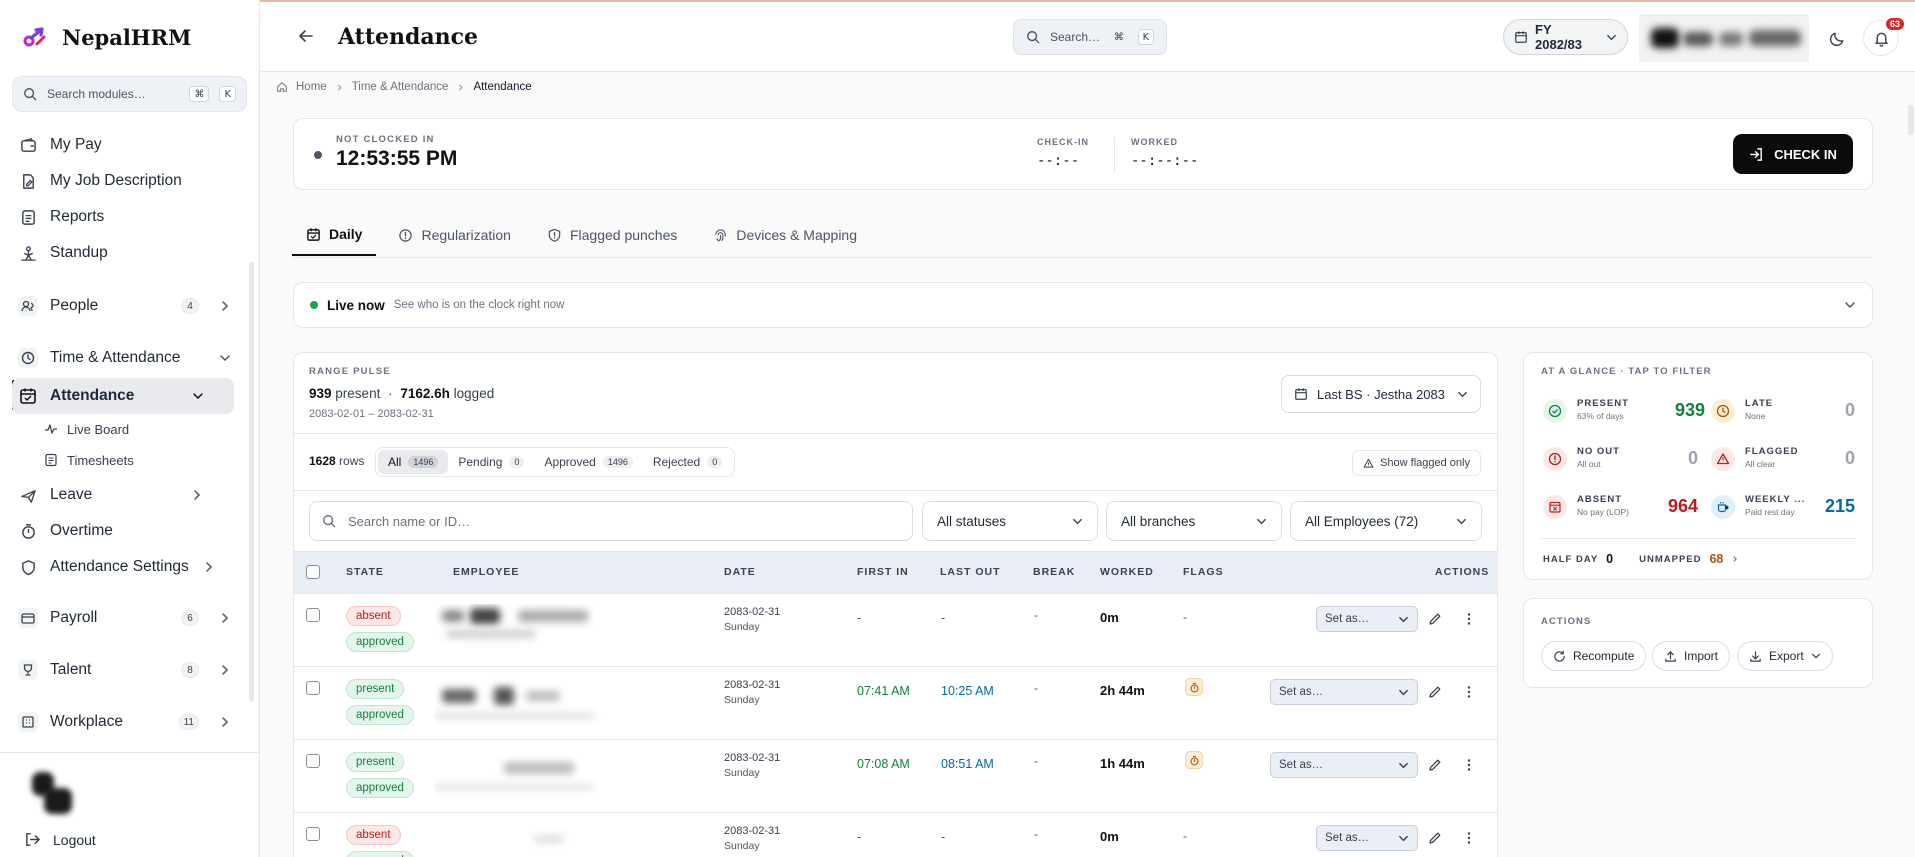  I want to click on sidebar-item-workplace: Workplace 11, so click(125, 722).